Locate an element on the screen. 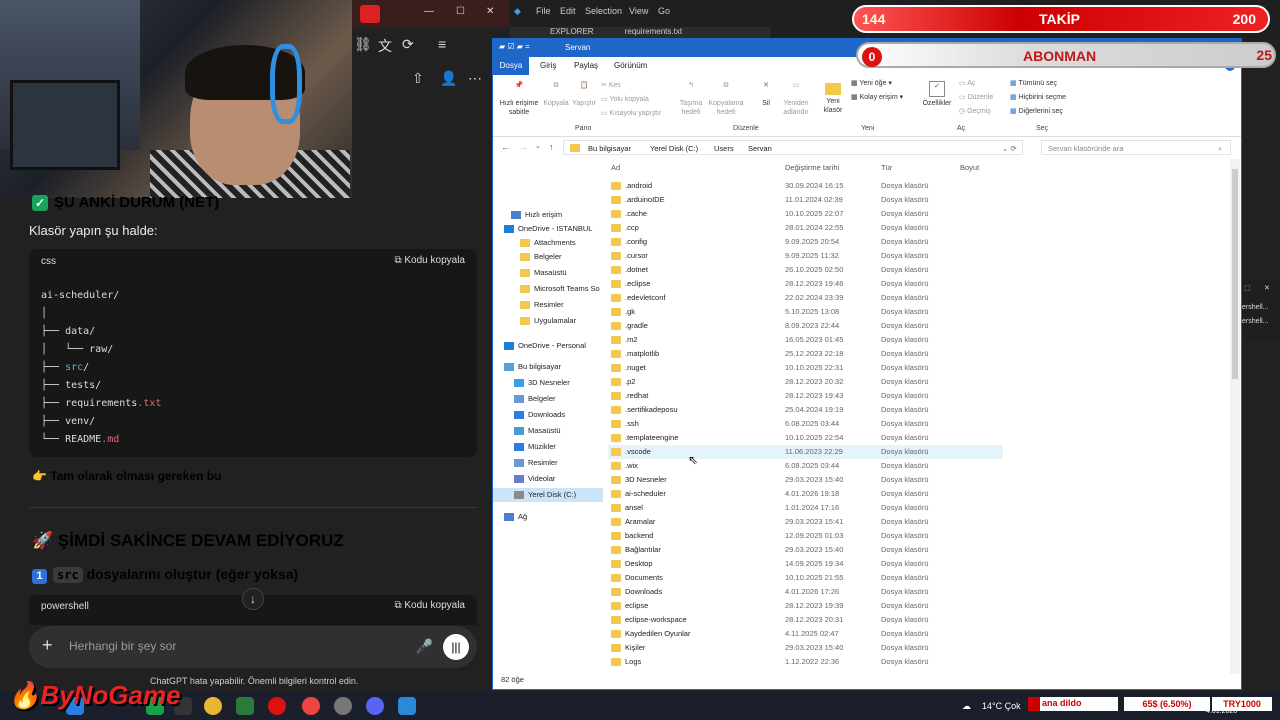 This screenshot has height=720, width=1280. nav-item: Müzikler is located at coordinates (535, 447).